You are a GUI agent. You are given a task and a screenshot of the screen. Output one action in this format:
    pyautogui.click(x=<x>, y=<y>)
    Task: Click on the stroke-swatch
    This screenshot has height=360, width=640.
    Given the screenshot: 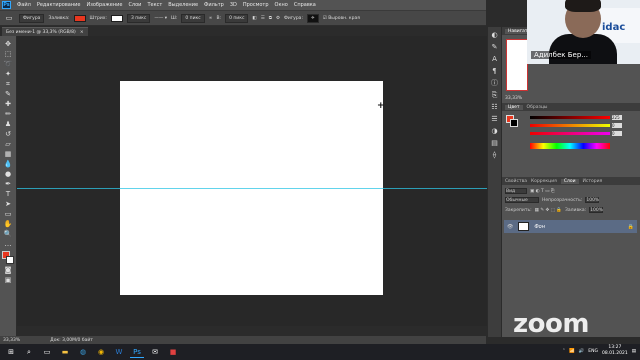 What is the action you would take?
    pyautogui.click(x=116, y=18)
    